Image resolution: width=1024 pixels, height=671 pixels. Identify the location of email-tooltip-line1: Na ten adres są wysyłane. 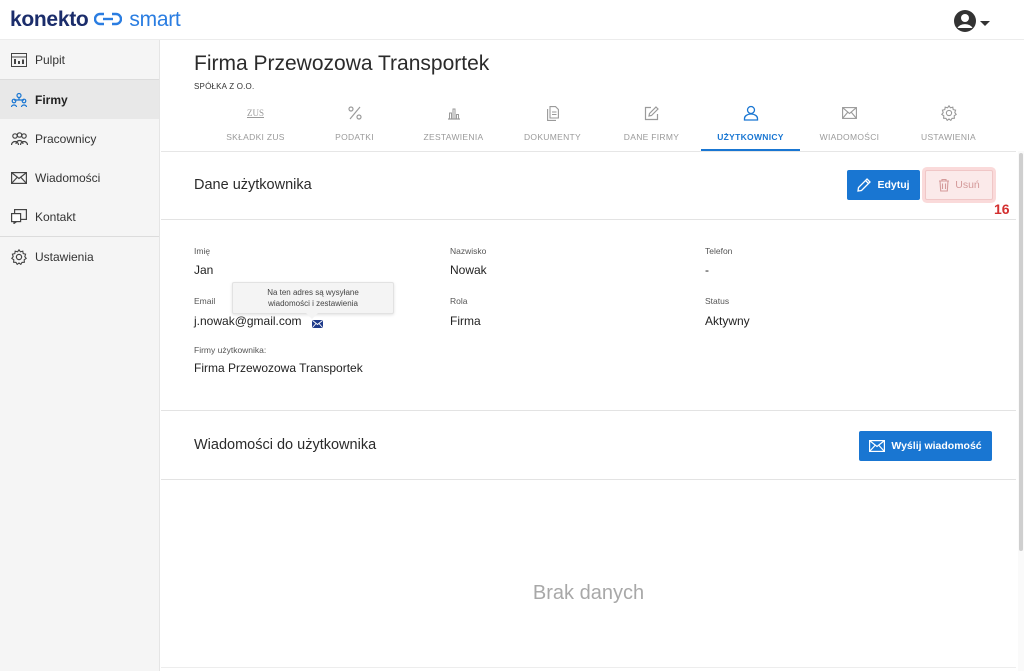
(313, 292).